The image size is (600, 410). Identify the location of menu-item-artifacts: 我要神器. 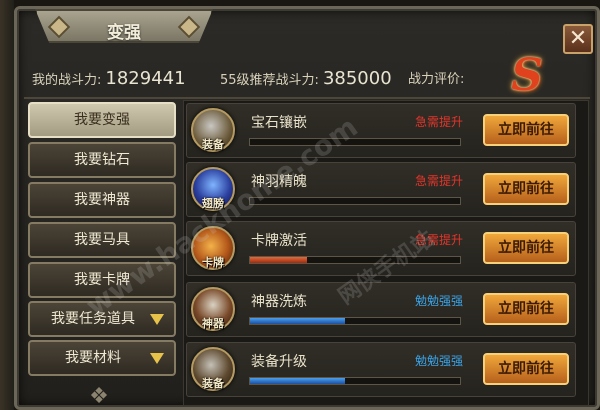
(102, 200).